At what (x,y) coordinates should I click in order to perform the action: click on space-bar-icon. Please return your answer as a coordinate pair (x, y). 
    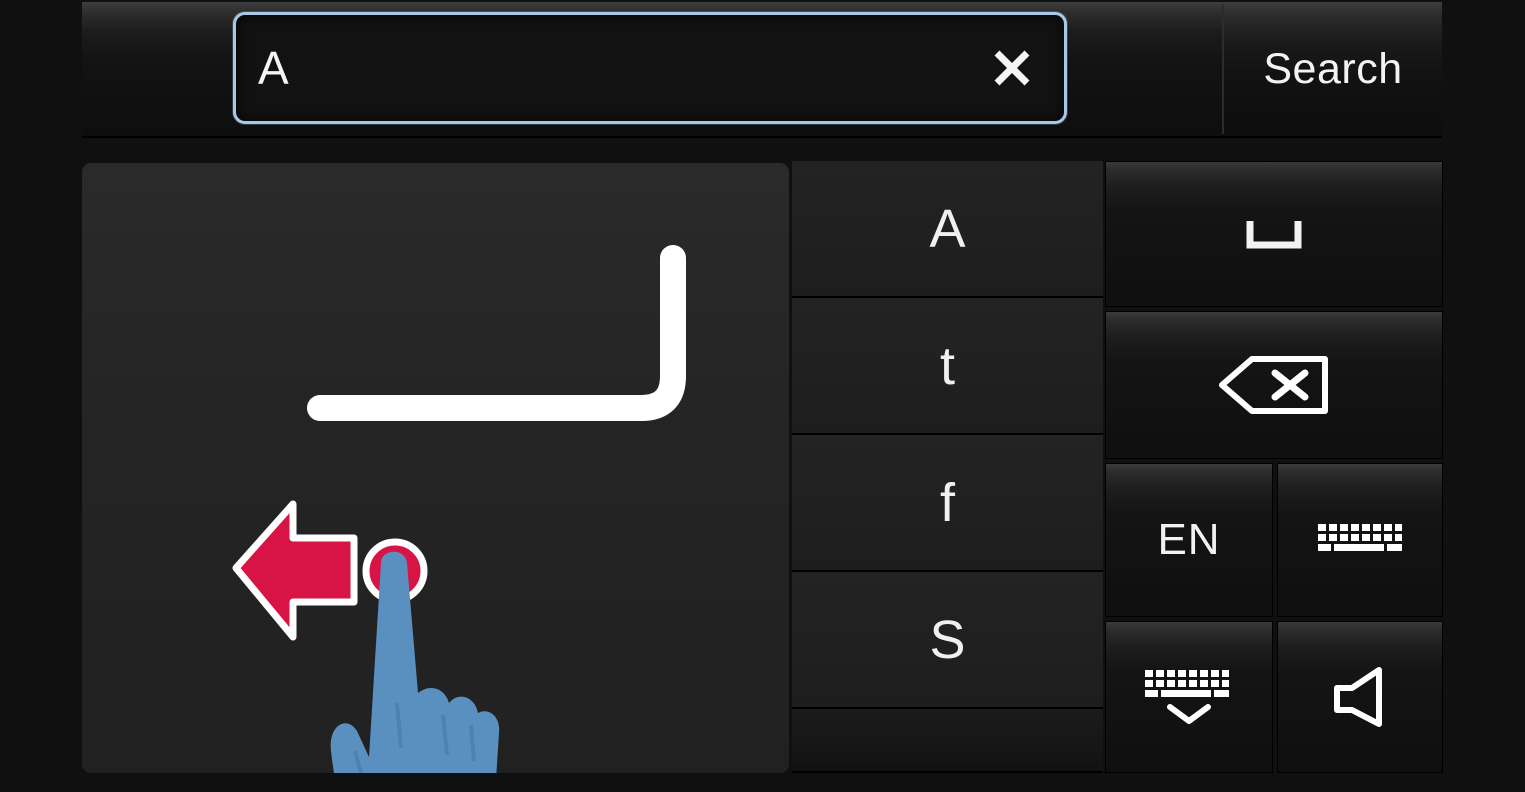
    Looking at the image, I should click on (1274, 235).